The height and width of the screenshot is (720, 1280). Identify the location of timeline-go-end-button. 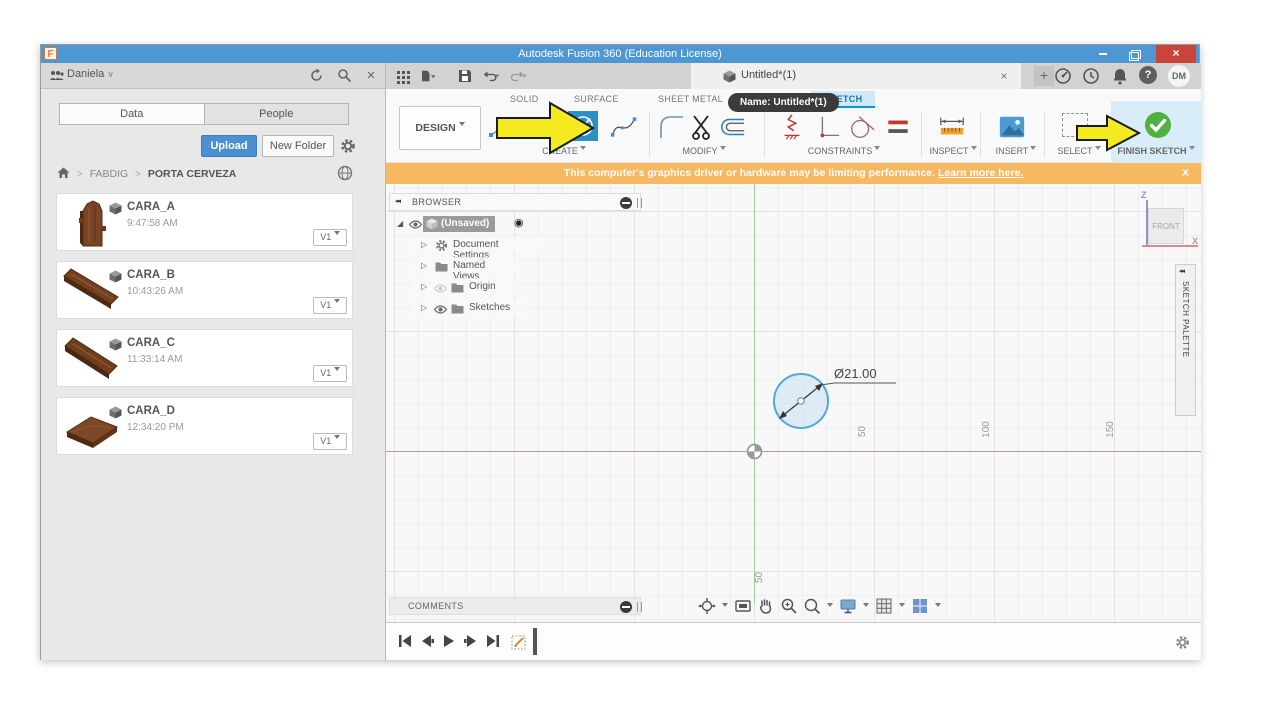
(493, 641).